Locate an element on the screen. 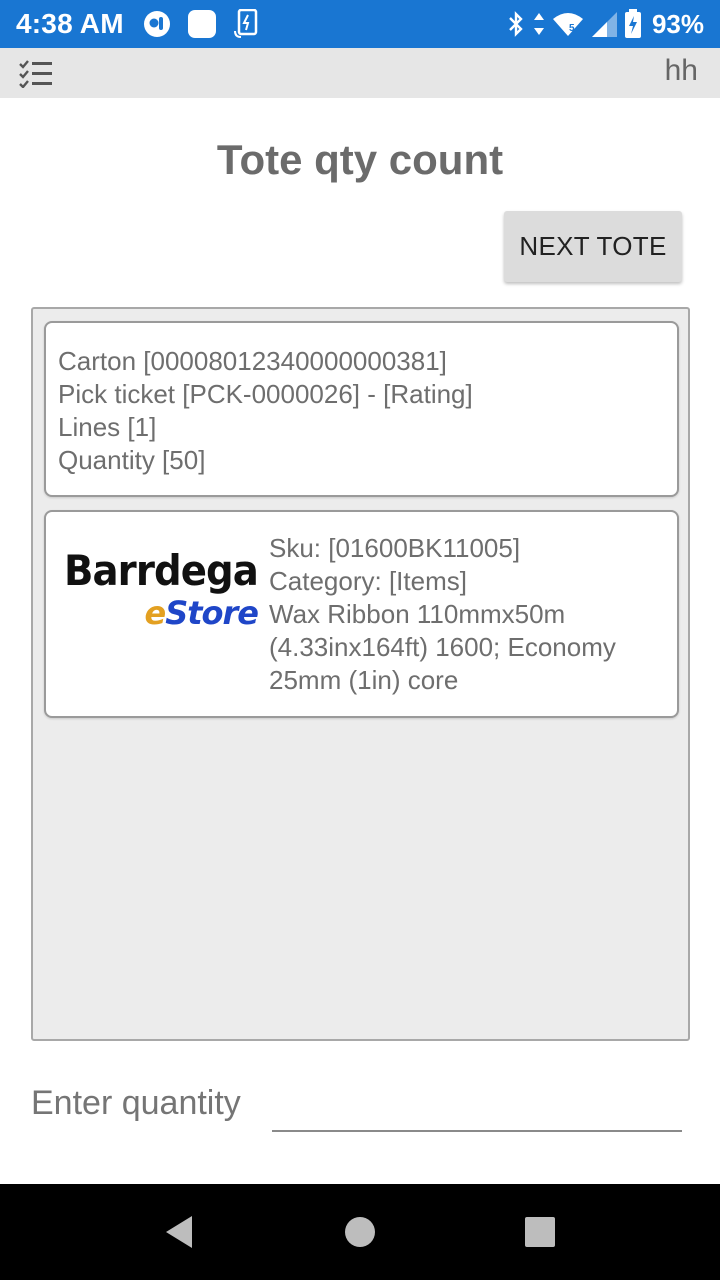 Image resolution: width=720 pixels, height=1280 pixels. app-bar: hh is located at coordinates (360, 73).